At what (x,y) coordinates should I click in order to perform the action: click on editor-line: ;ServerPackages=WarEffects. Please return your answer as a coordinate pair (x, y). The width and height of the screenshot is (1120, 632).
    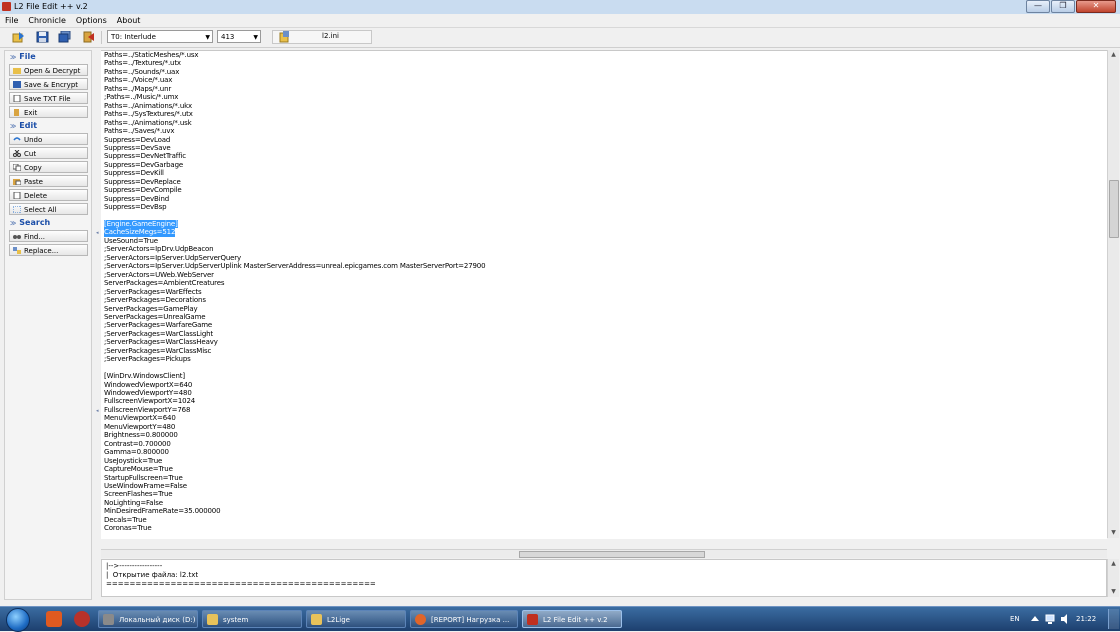
    Looking at the image, I should click on (153, 292).